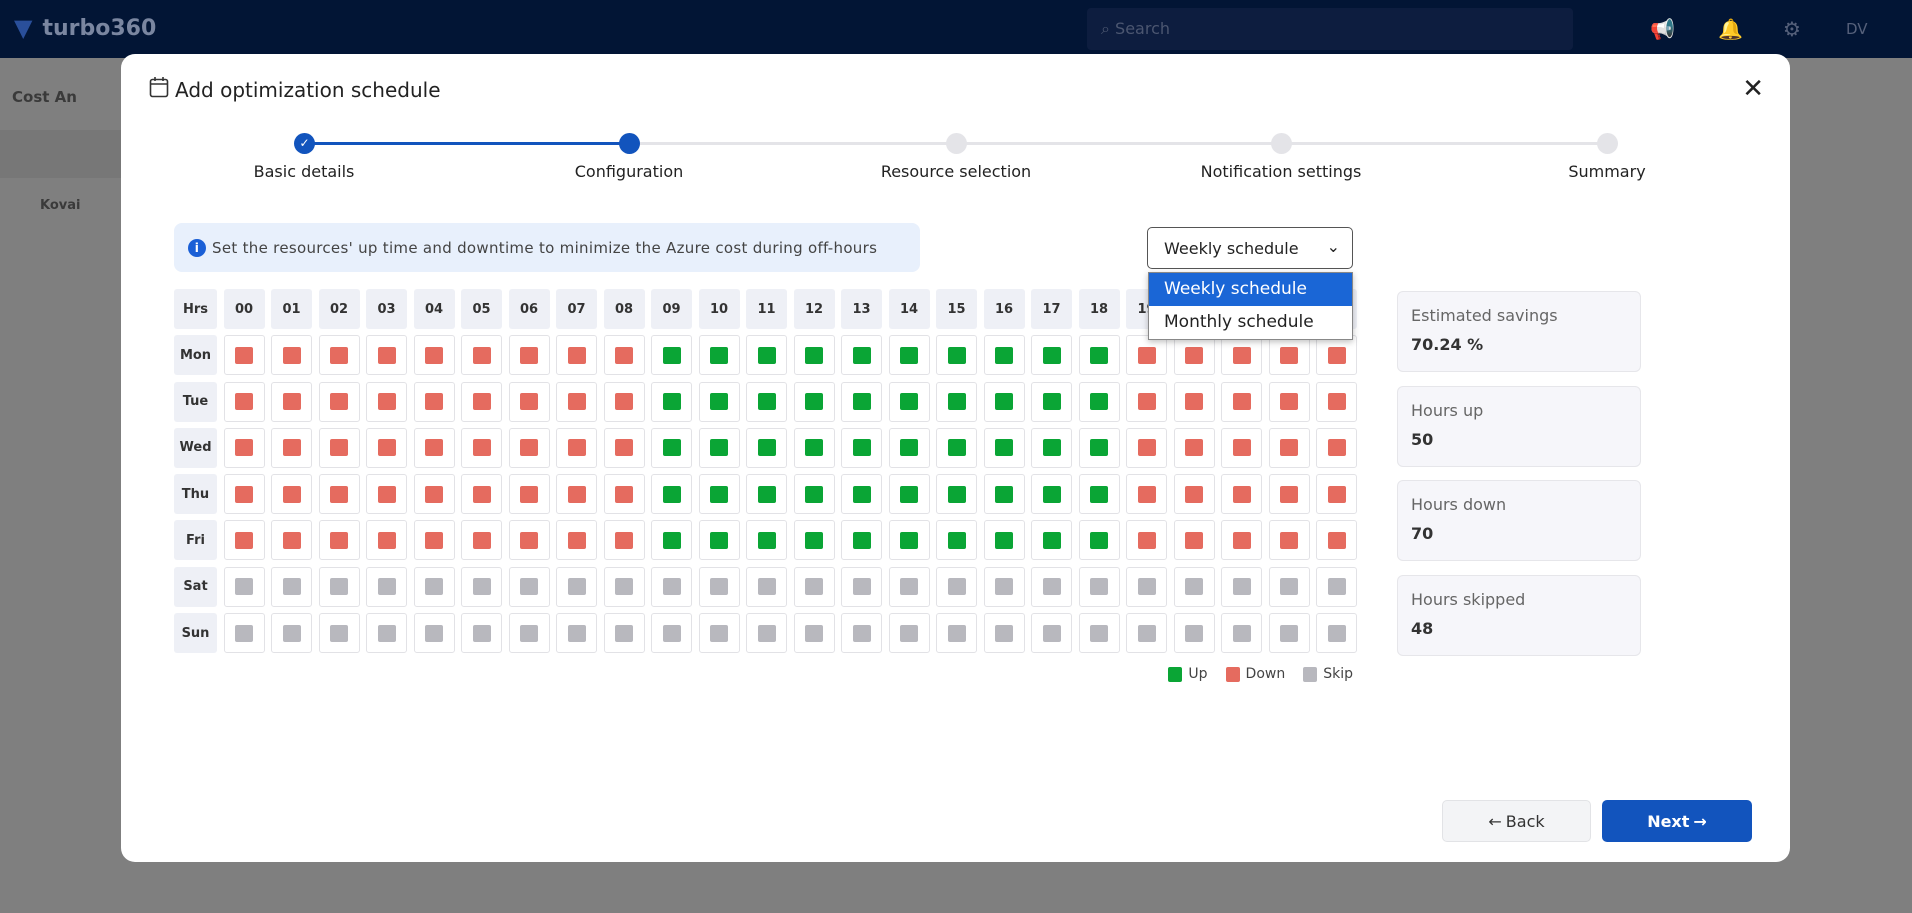 The height and width of the screenshot is (913, 1912). I want to click on next-button: Next →, so click(1677, 821).